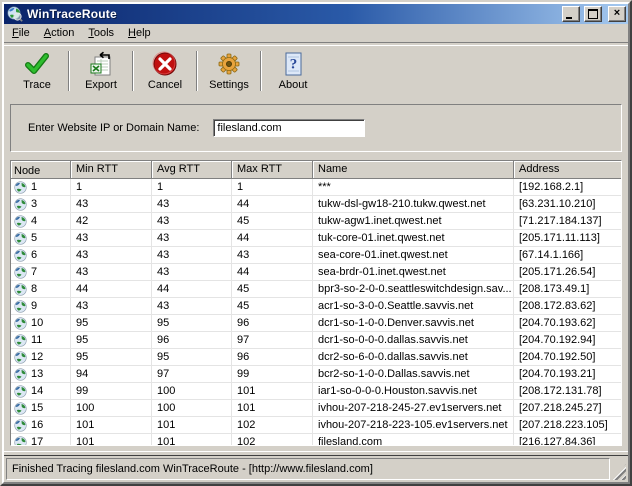 The height and width of the screenshot is (486, 632). What do you see at coordinates (101, 71) in the screenshot?
I see `export-button: Export` at bounding box center [101, 71].